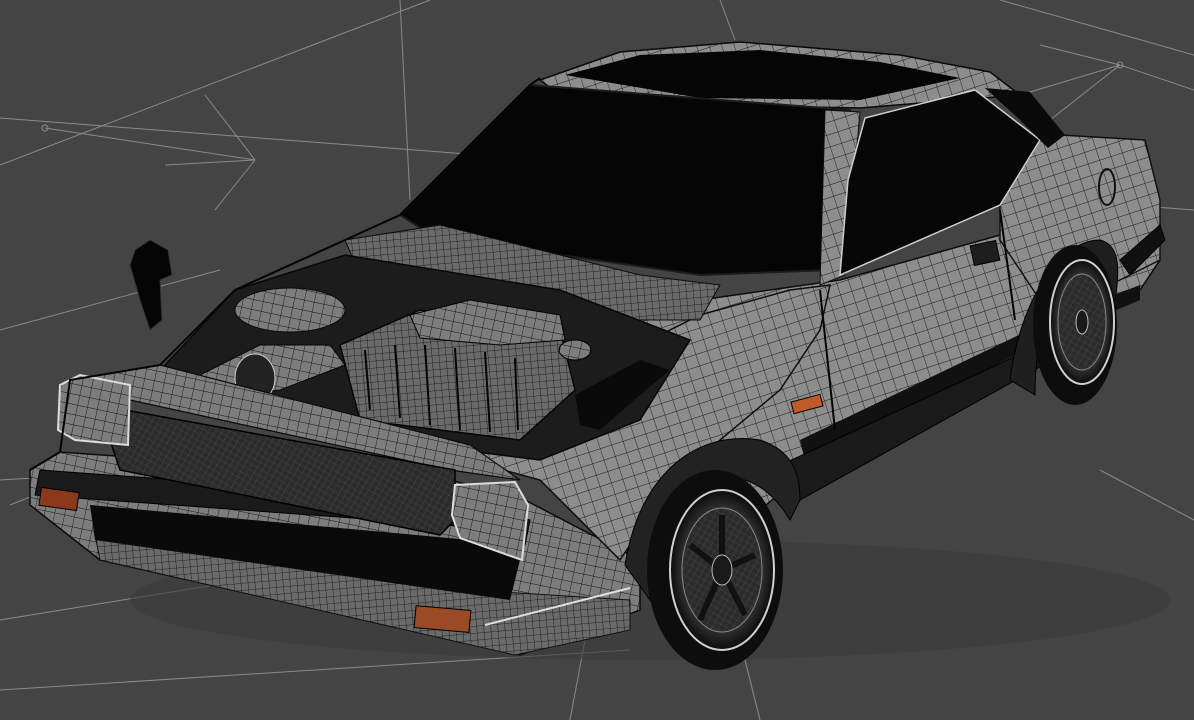  What do you see at coordinates (290, 310) in the screenshot?
I see `strut-tower` at bounding box center [290, 310].